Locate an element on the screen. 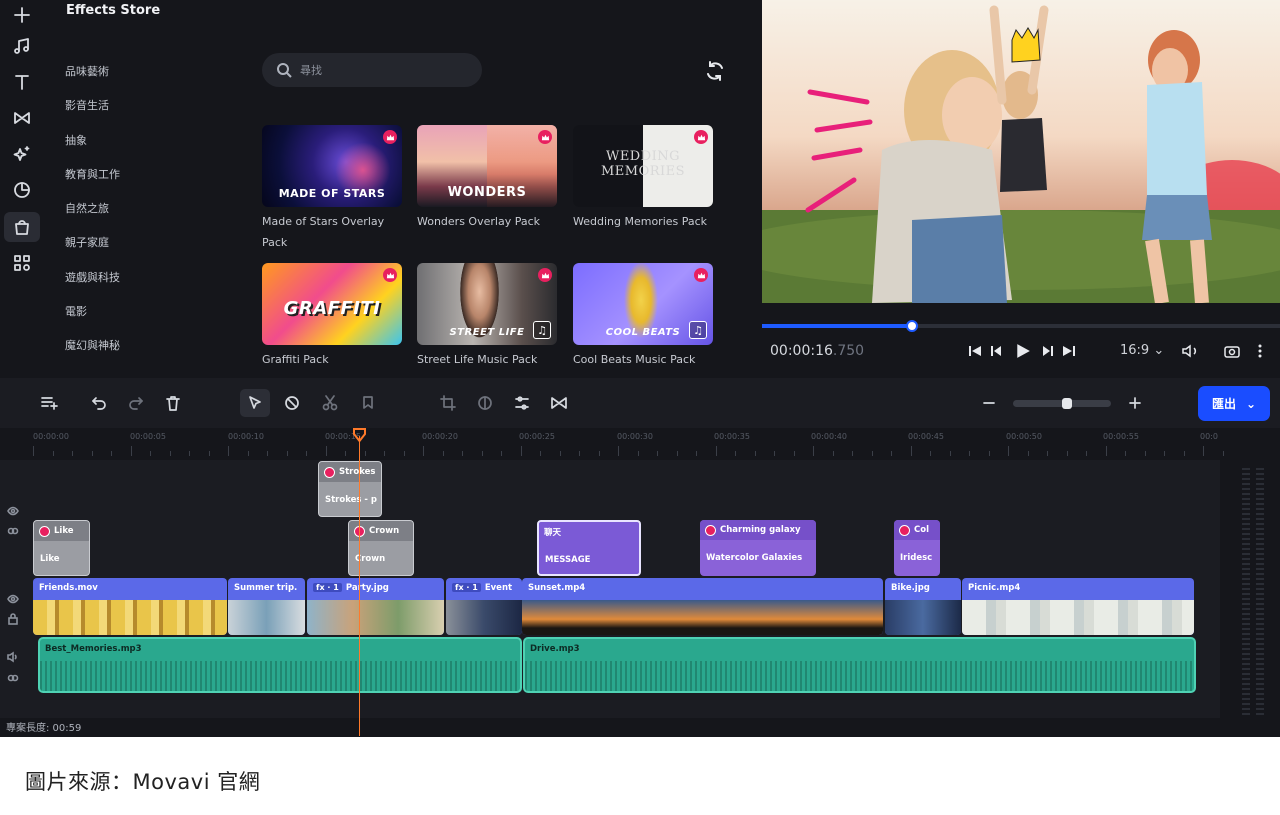 The height and width of the screenshot is (815, 1280). ripple-icon is located at coordinates (292, 403).